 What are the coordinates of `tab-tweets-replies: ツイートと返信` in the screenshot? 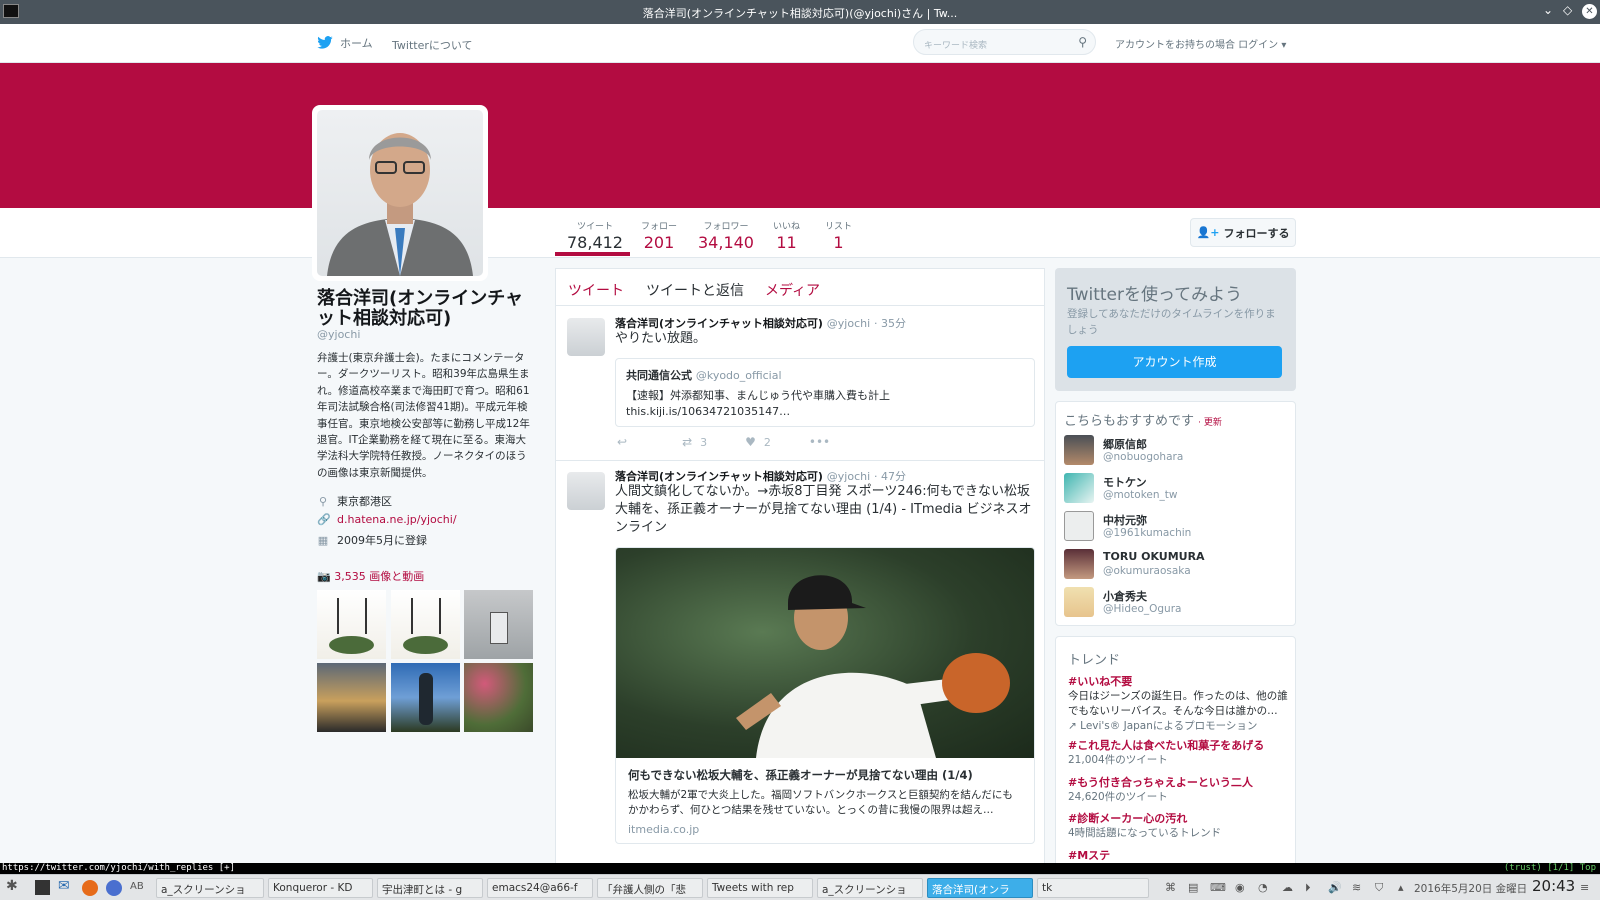 It's located at (695, 290).